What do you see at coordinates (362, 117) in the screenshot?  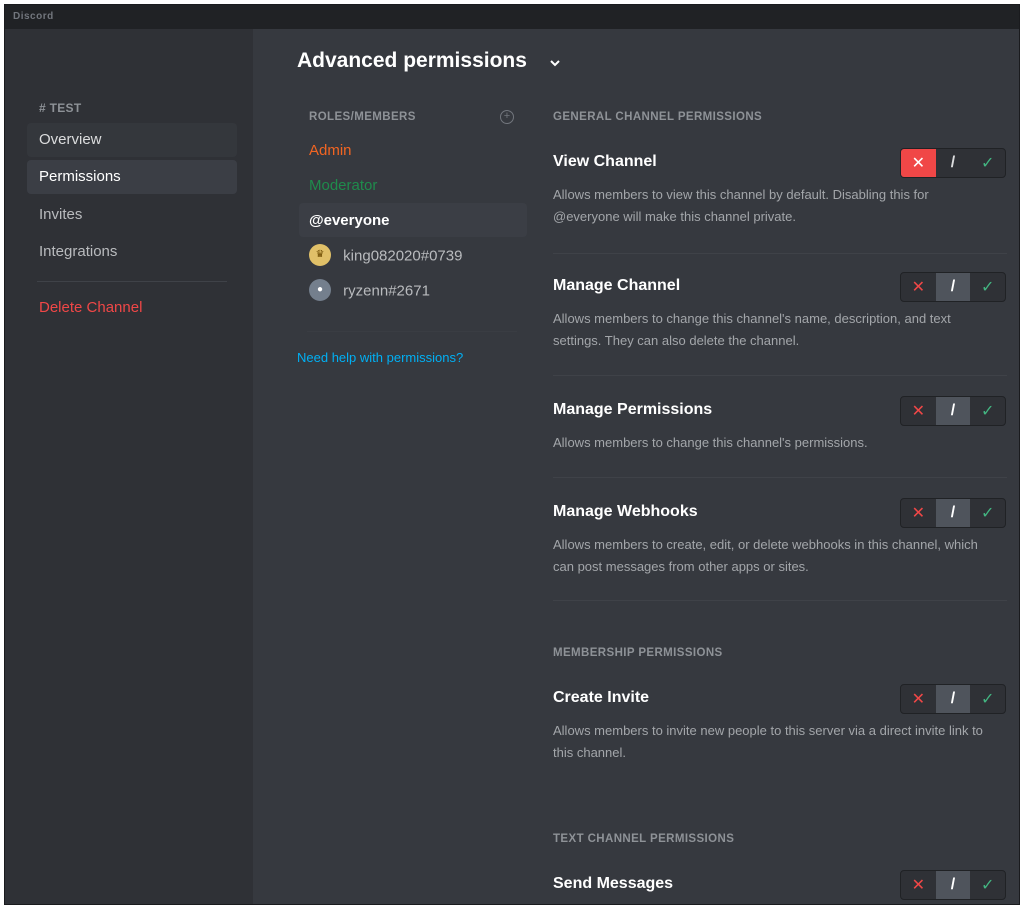 I see `roles-members-header: ROLES/MEMBERS` at bounding box center [362, 117].